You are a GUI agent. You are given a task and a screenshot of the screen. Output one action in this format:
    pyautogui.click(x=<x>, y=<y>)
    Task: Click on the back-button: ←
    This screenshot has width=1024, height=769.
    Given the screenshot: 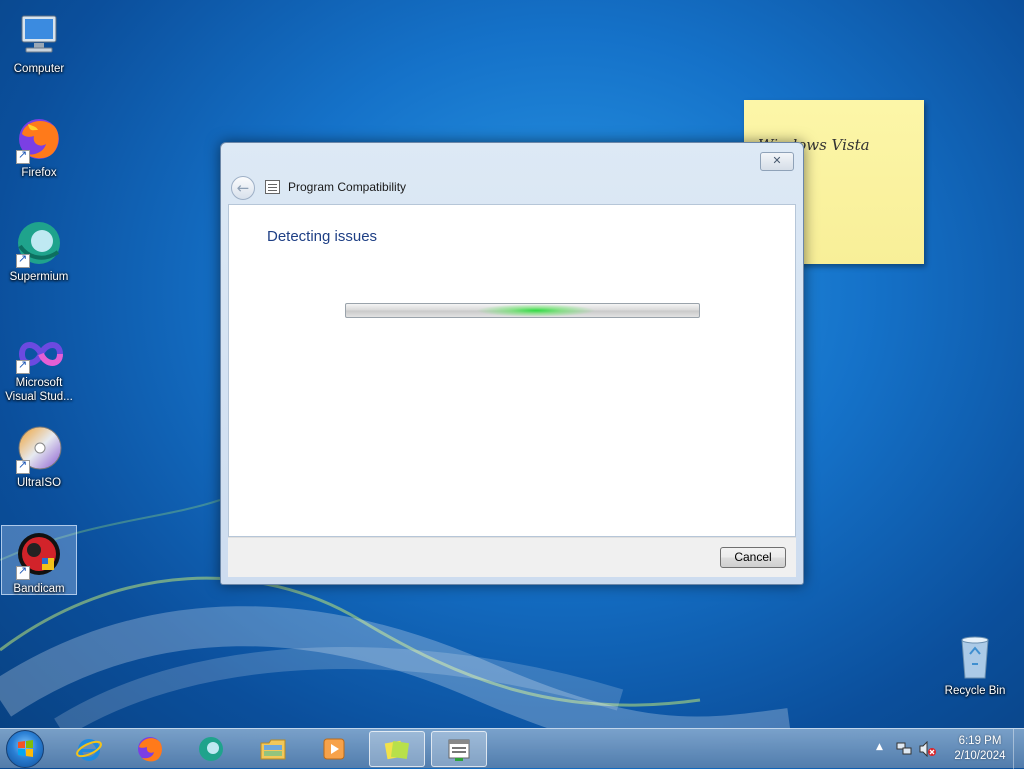 What is the action you would take?
    pyautogui.click(x=243, y=188)
    